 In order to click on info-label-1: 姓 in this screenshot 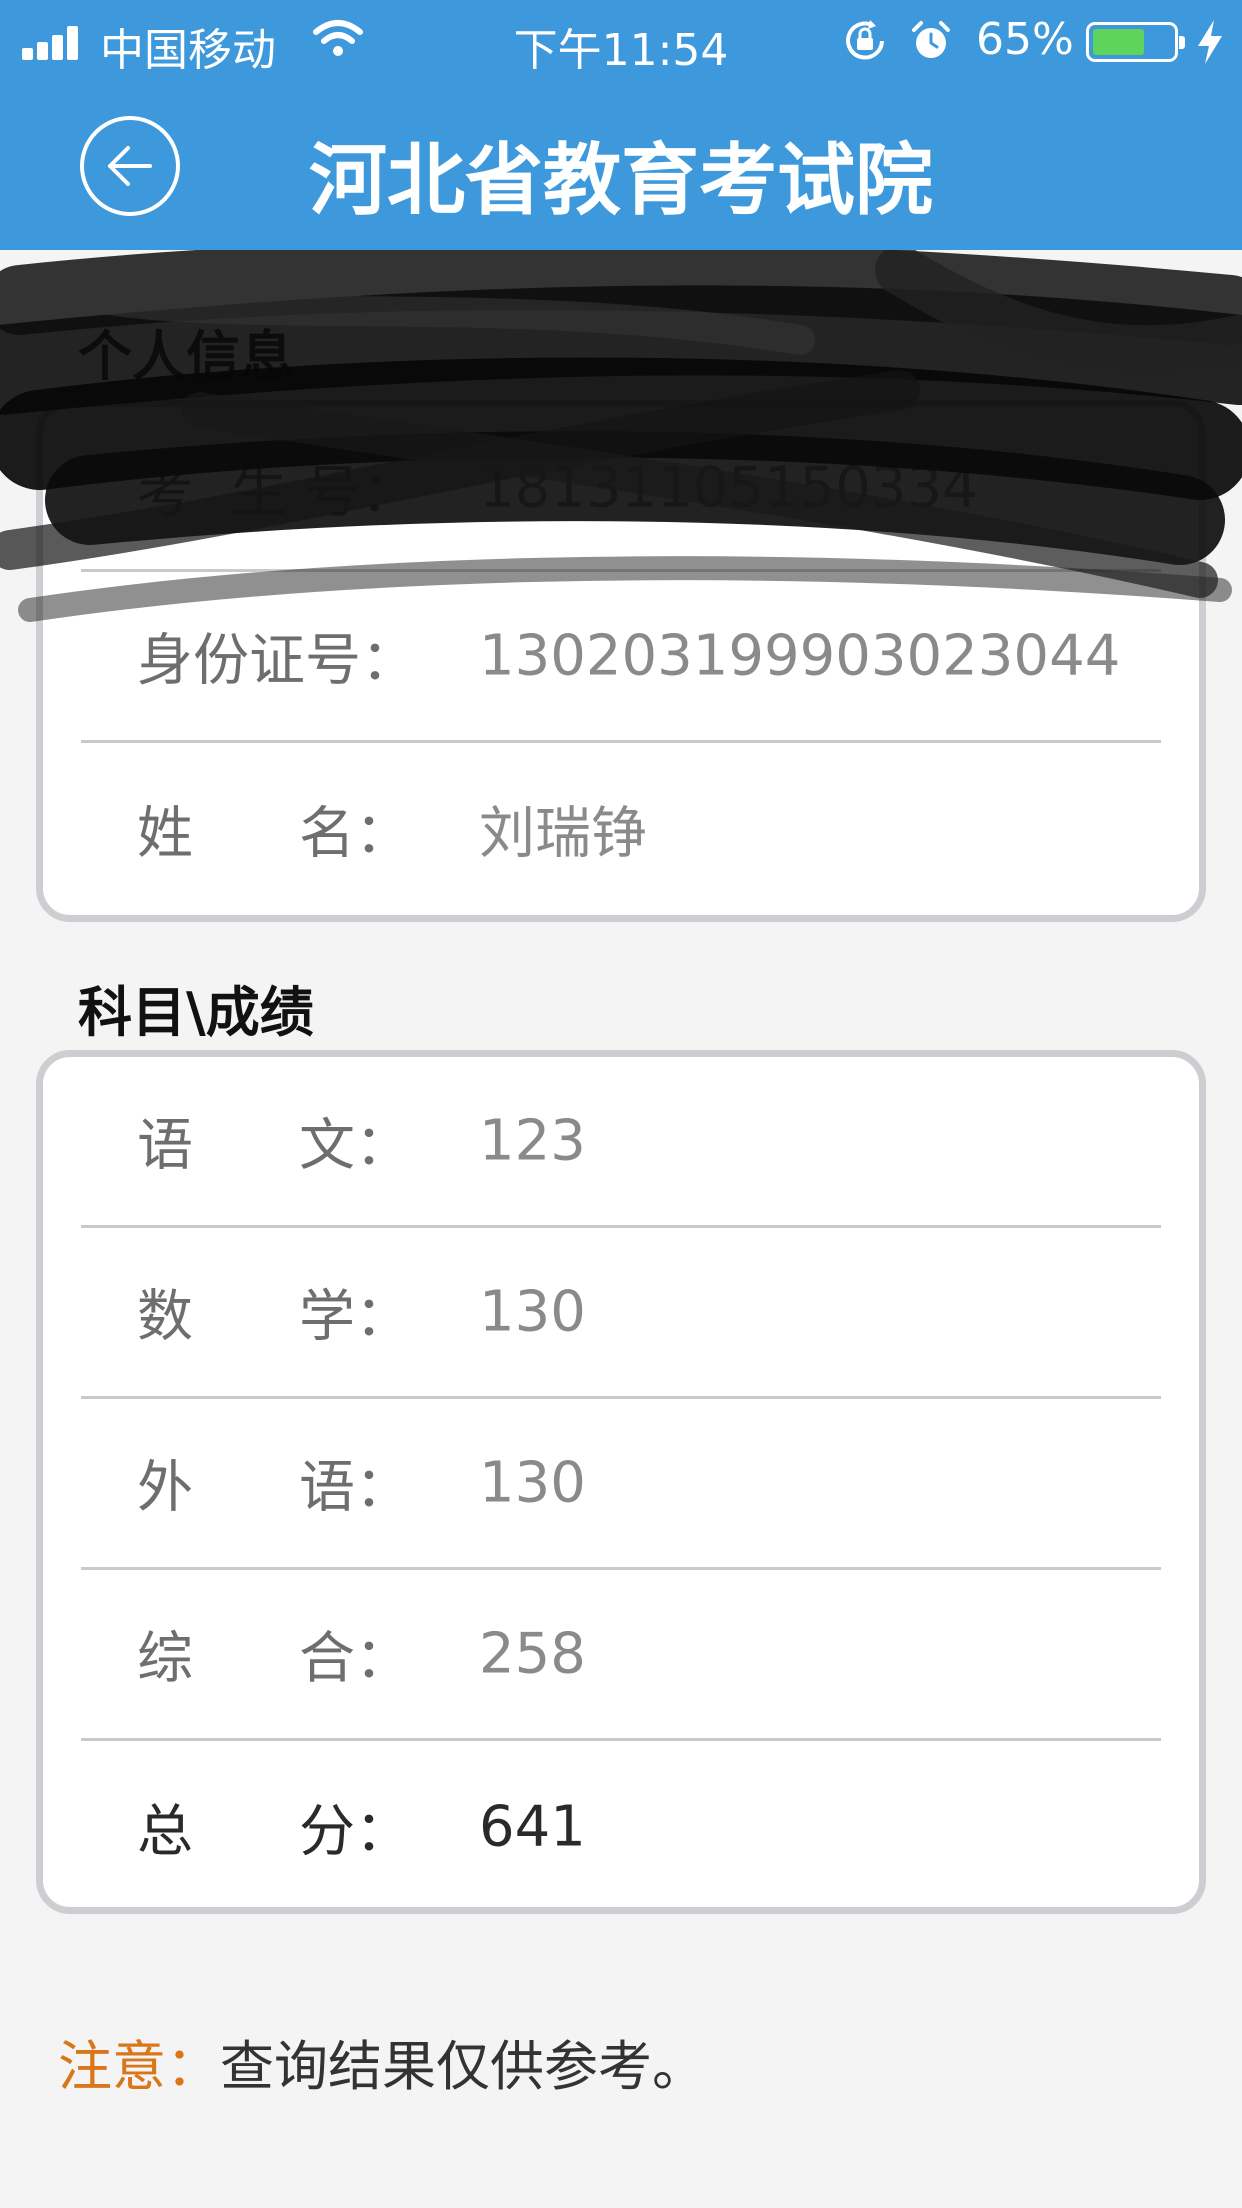, I will do `click(165, 833)`.